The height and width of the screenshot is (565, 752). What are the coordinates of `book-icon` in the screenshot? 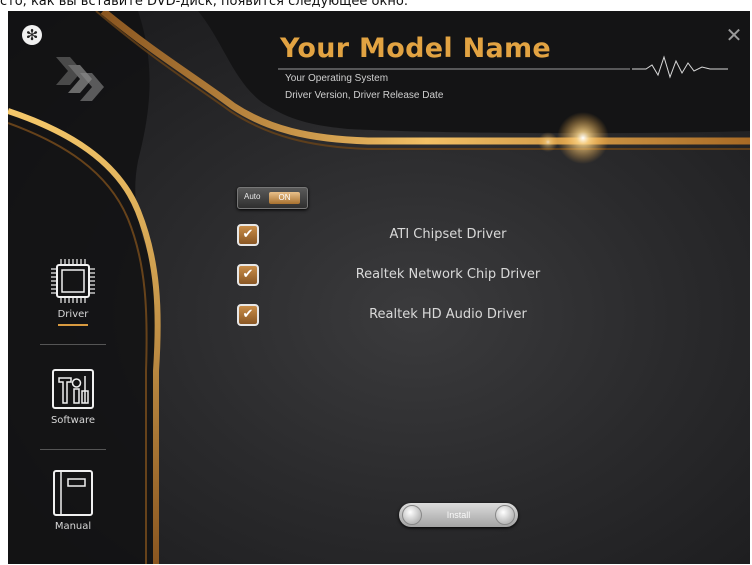 It's located at (73, 493).